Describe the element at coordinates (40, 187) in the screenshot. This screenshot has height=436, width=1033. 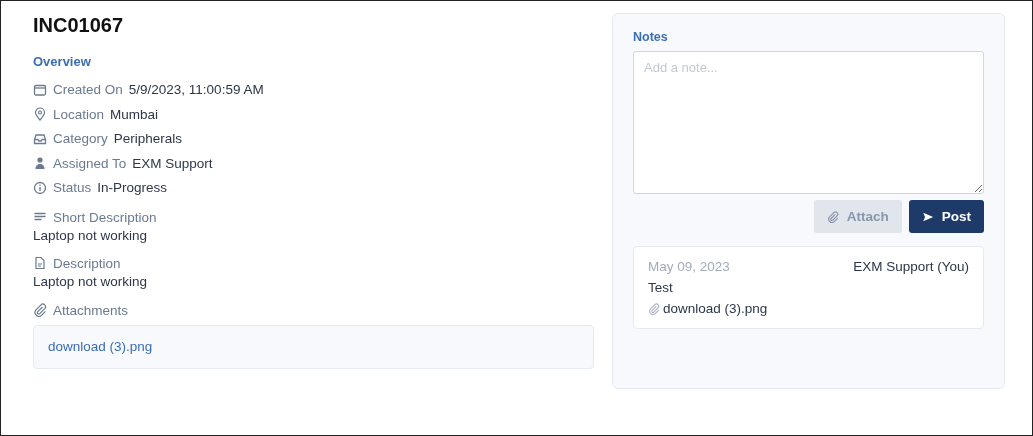
I see `info-icon` at that location.